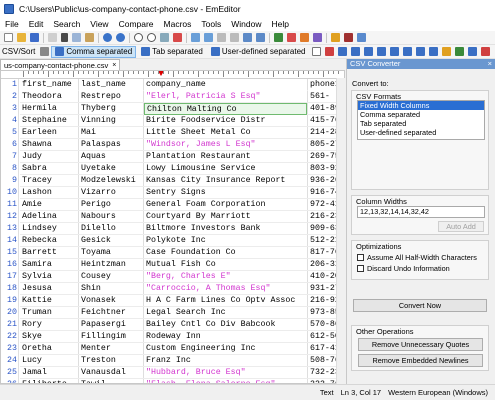  Describe the element at coordinates (247, 37) in the screenshot. I see `column-mode-icon` at that location.